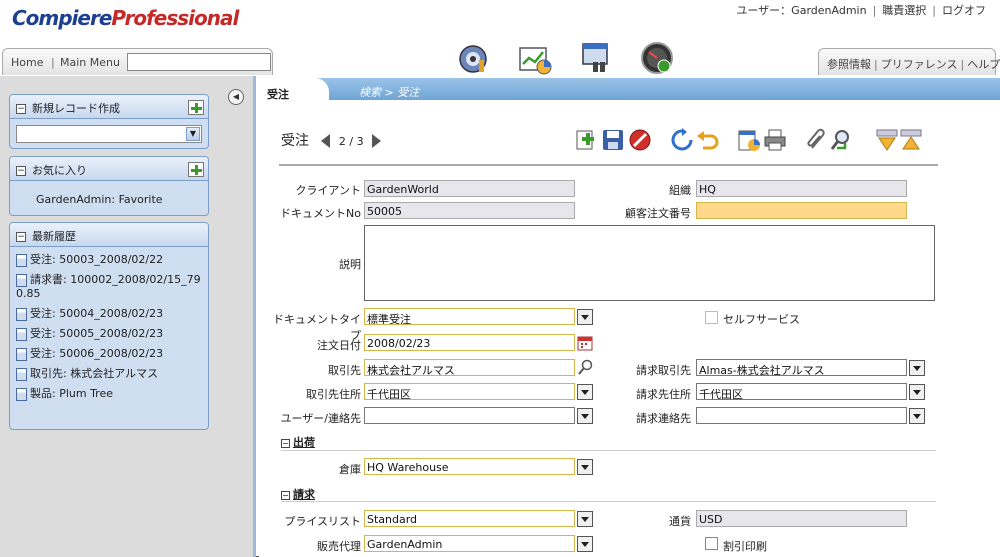 Image resolution: width=1000 pixels, height=557 pixels. What do you see at coordinates (110, 374) in the screenshot?
I see `recent-item: 取引先: 株式会社アルマス` at bounding box center [110, 374].